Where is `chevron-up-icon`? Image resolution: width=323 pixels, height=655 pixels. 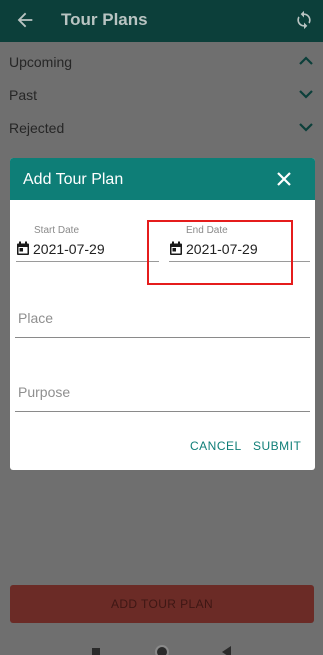 chevron-up-icon is located at coordinates (306, 60).